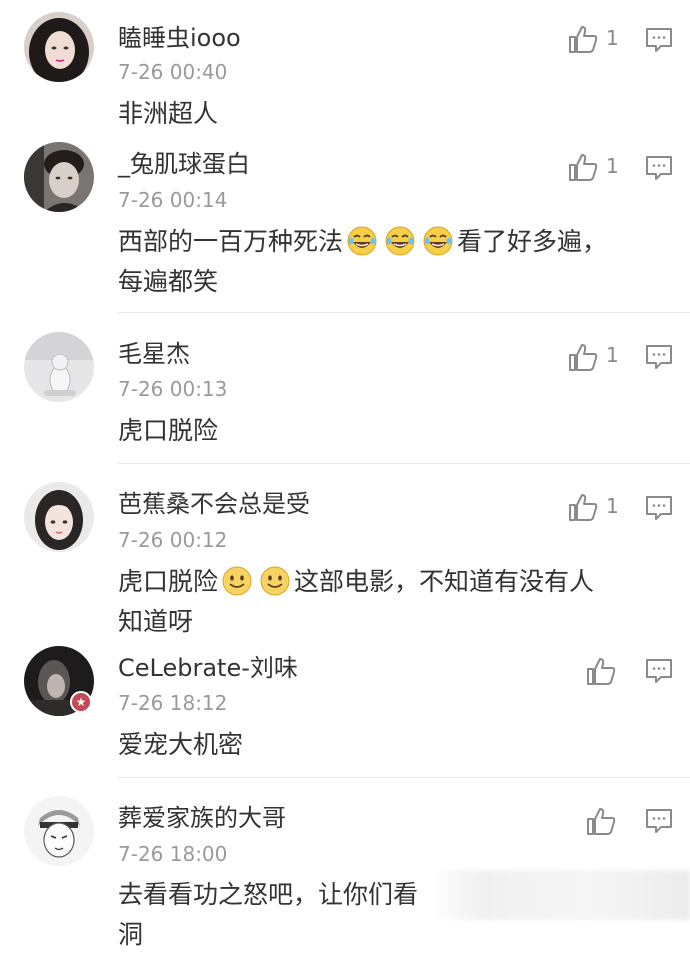 The height and width of the screenshot is (955, 690). What do you see at coordinates (173, 389) in the screenshot?
I see `timestamp: 7-26 00:13` at bounding box center [173, 389].